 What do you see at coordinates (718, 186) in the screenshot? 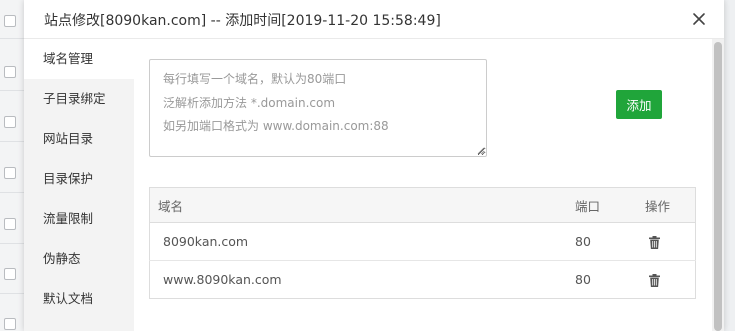
I see `scrollbar-thumb` at bounding box center [718, 186].